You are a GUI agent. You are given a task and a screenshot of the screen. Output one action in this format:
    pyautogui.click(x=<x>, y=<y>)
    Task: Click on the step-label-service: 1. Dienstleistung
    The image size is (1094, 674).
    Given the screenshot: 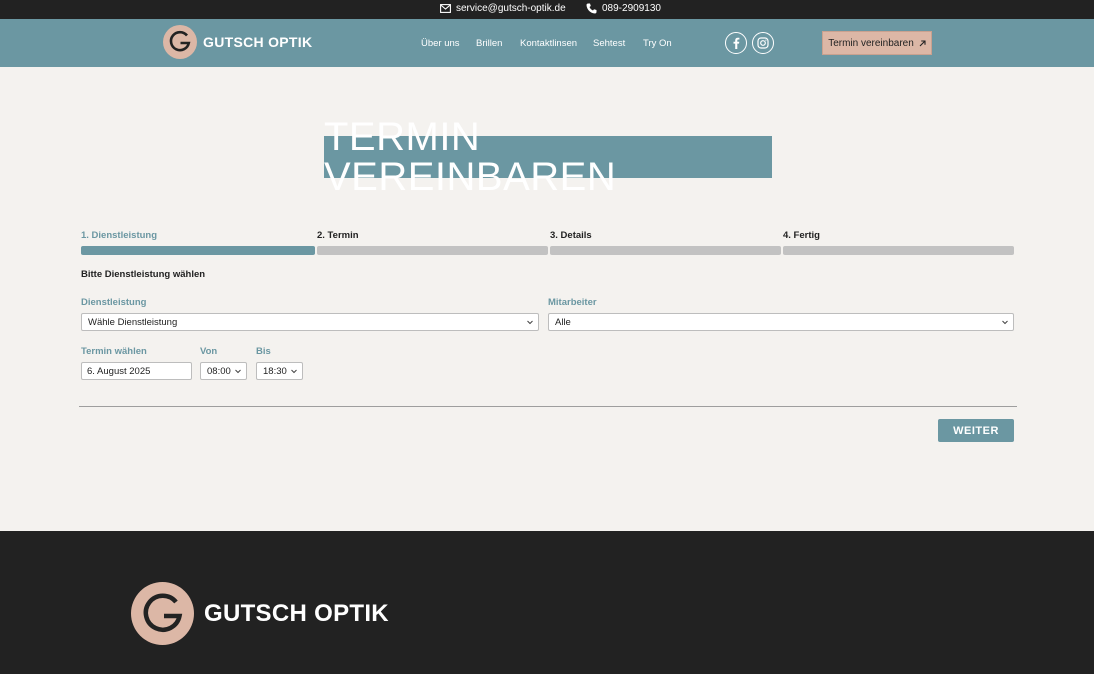 What is the action you would take?
    pyautogui.click(x=119, y=235)
    